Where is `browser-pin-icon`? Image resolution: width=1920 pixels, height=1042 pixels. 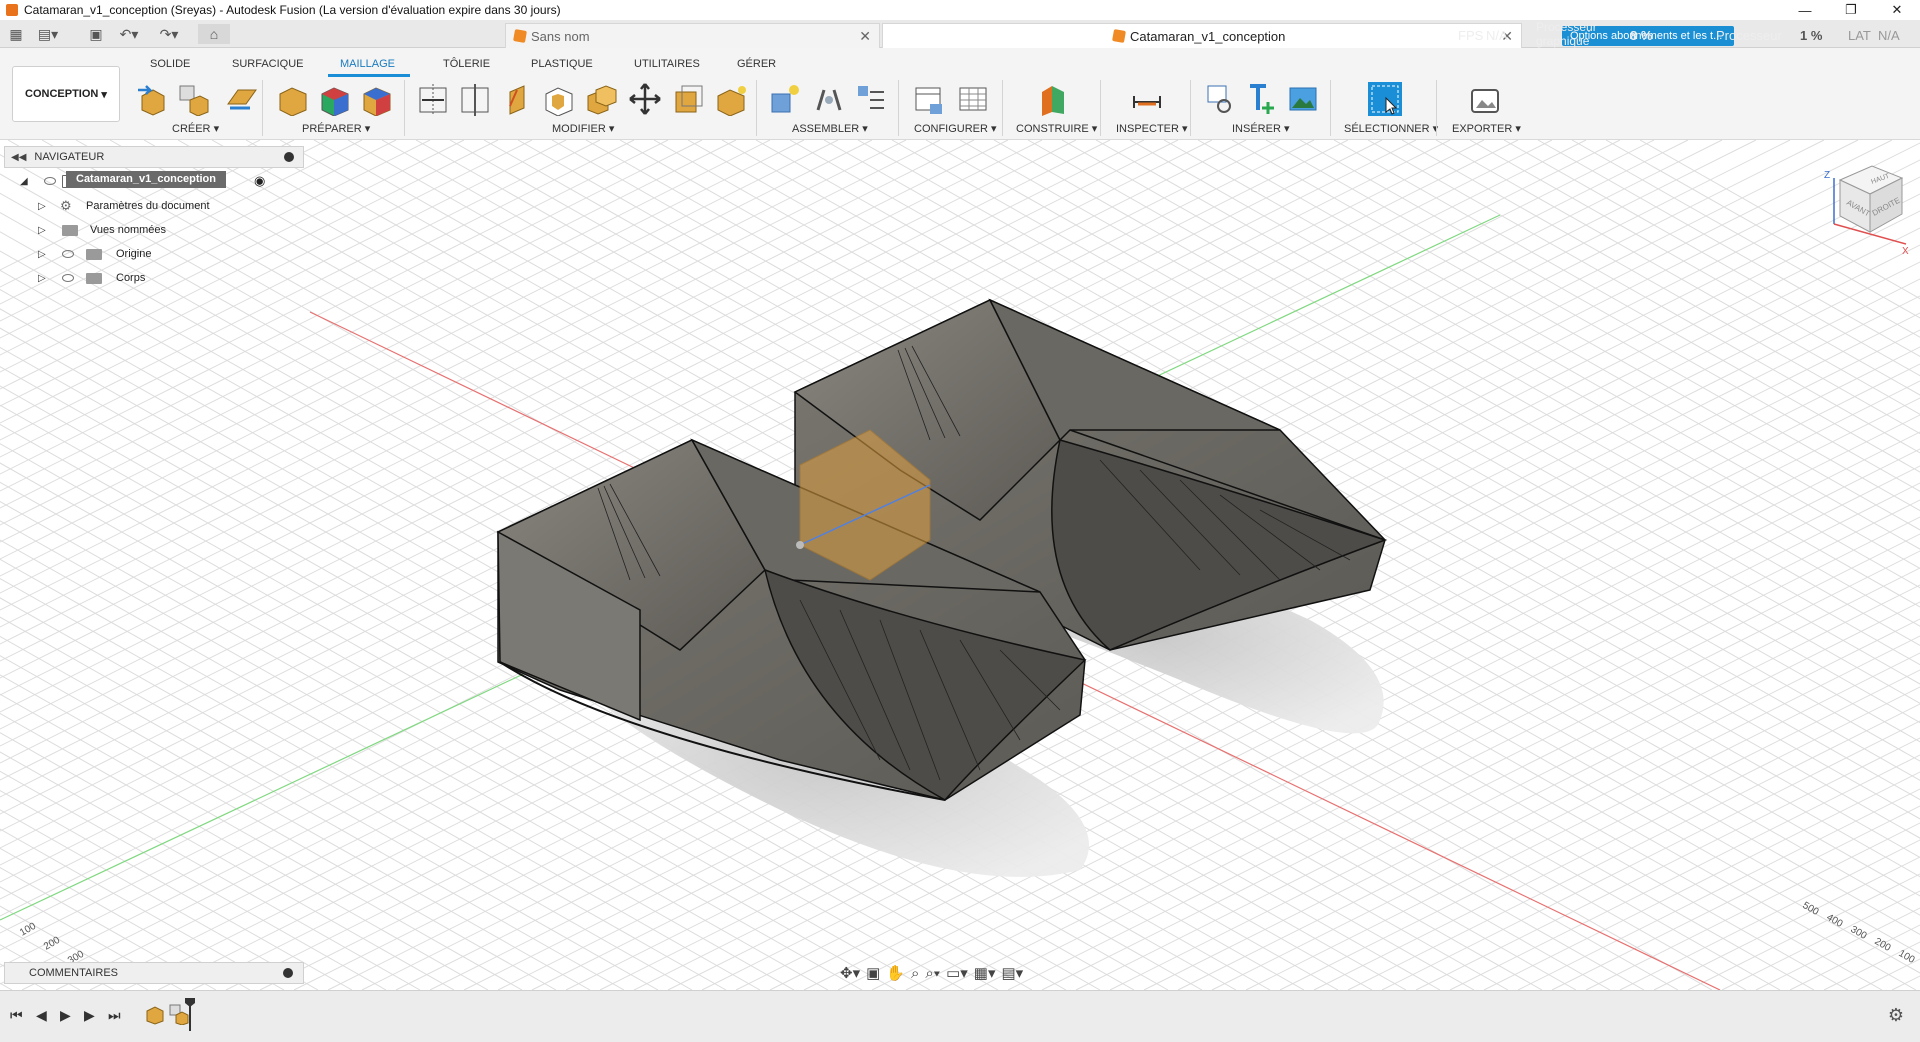
browser-pin-icon is located at coordinates (289, 157).